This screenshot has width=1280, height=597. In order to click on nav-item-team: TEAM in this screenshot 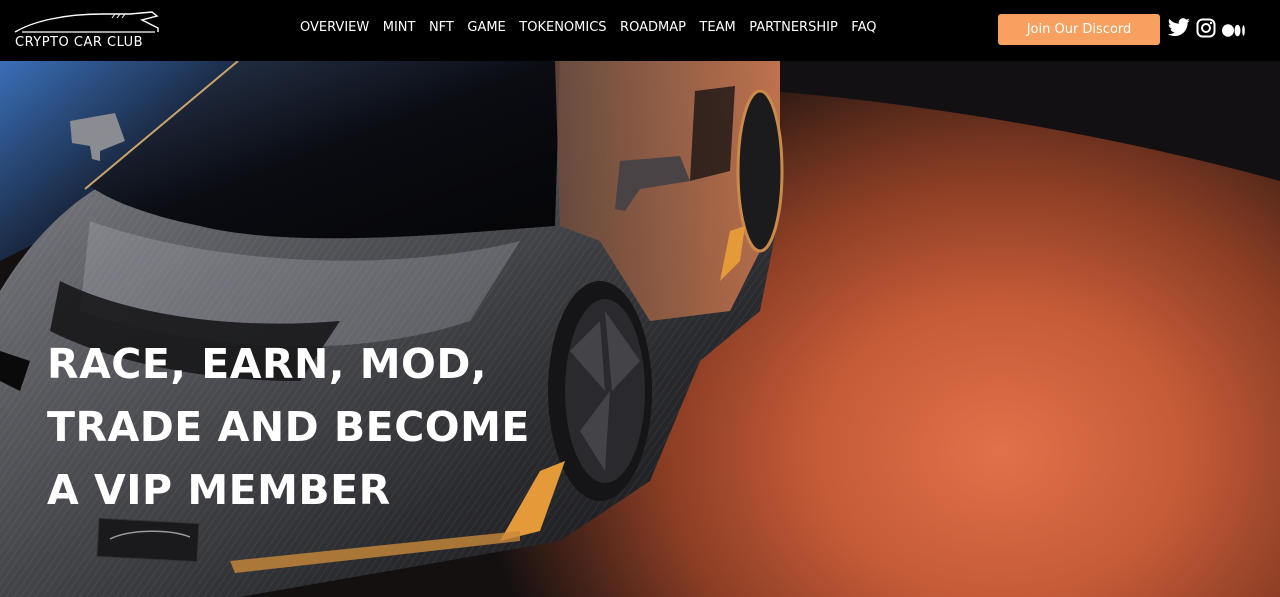, I will do `click(717, 27)`.